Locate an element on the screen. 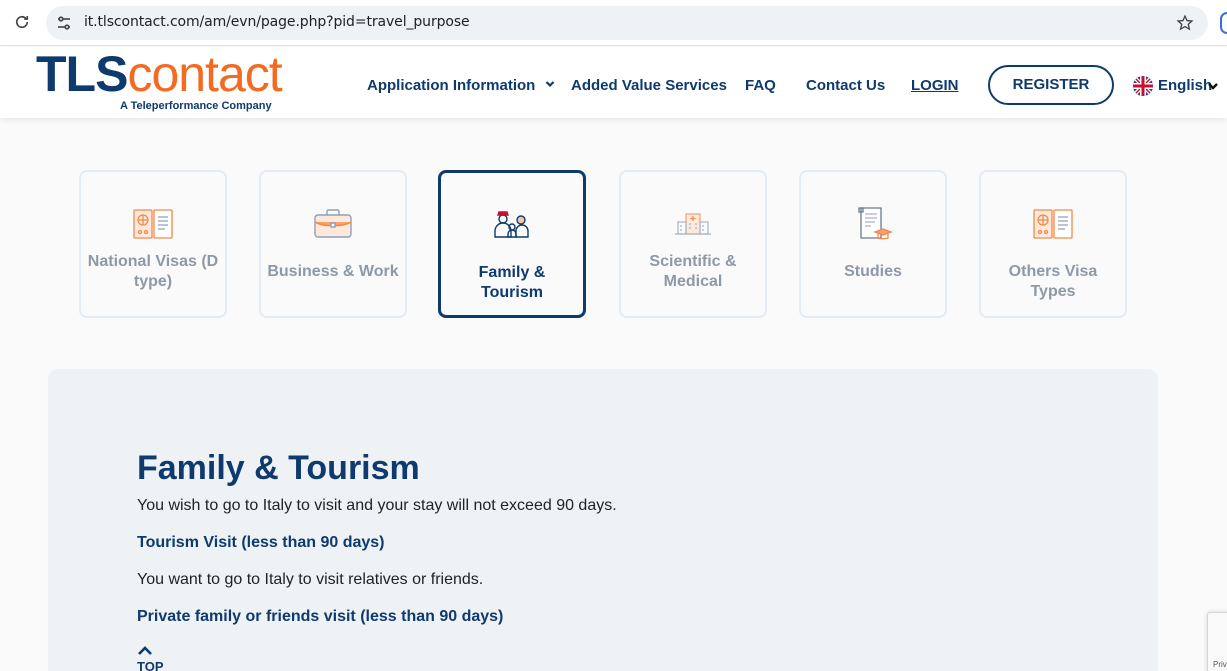 The height and width of the screenshot is (671, 1227). login-link: LOGIN is located at coordinates (935, 85).